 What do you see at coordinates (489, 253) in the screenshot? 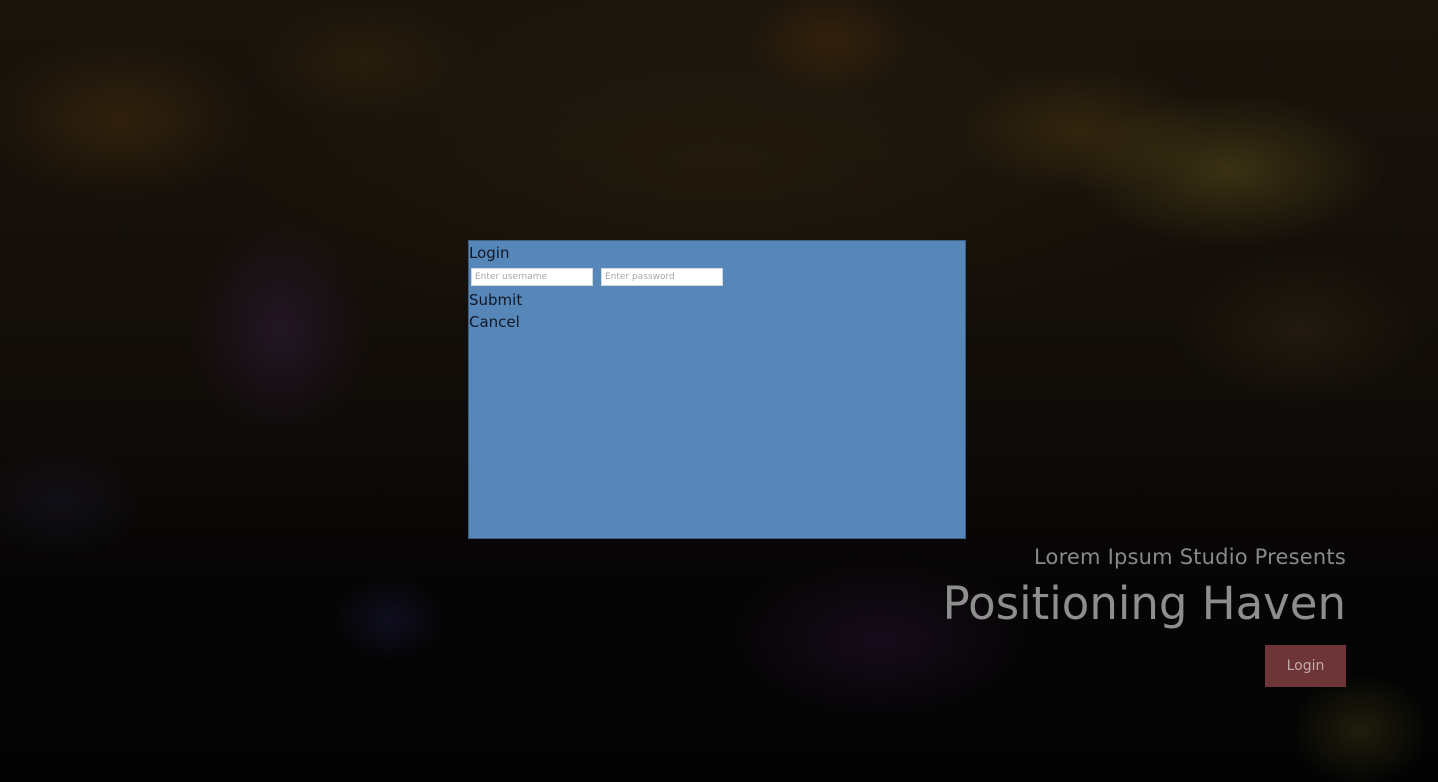
I see `dialog-title: Login` at bounding box center [489, 253].